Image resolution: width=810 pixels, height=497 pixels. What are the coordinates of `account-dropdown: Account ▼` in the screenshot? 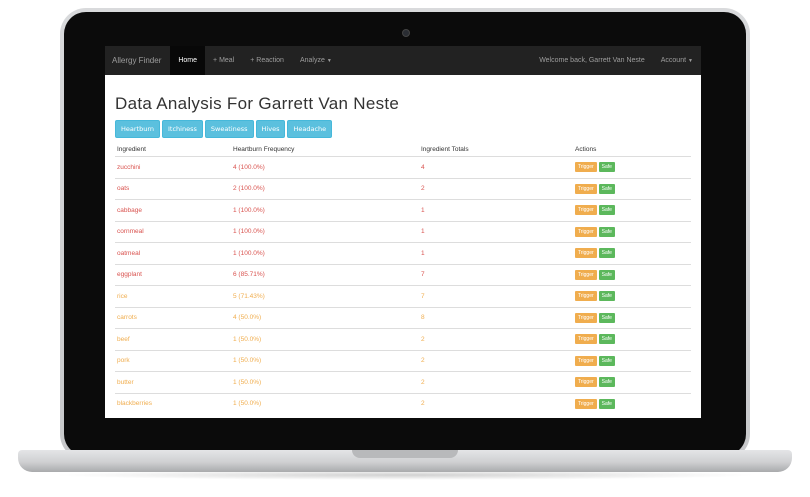 It's located at (677, 60).